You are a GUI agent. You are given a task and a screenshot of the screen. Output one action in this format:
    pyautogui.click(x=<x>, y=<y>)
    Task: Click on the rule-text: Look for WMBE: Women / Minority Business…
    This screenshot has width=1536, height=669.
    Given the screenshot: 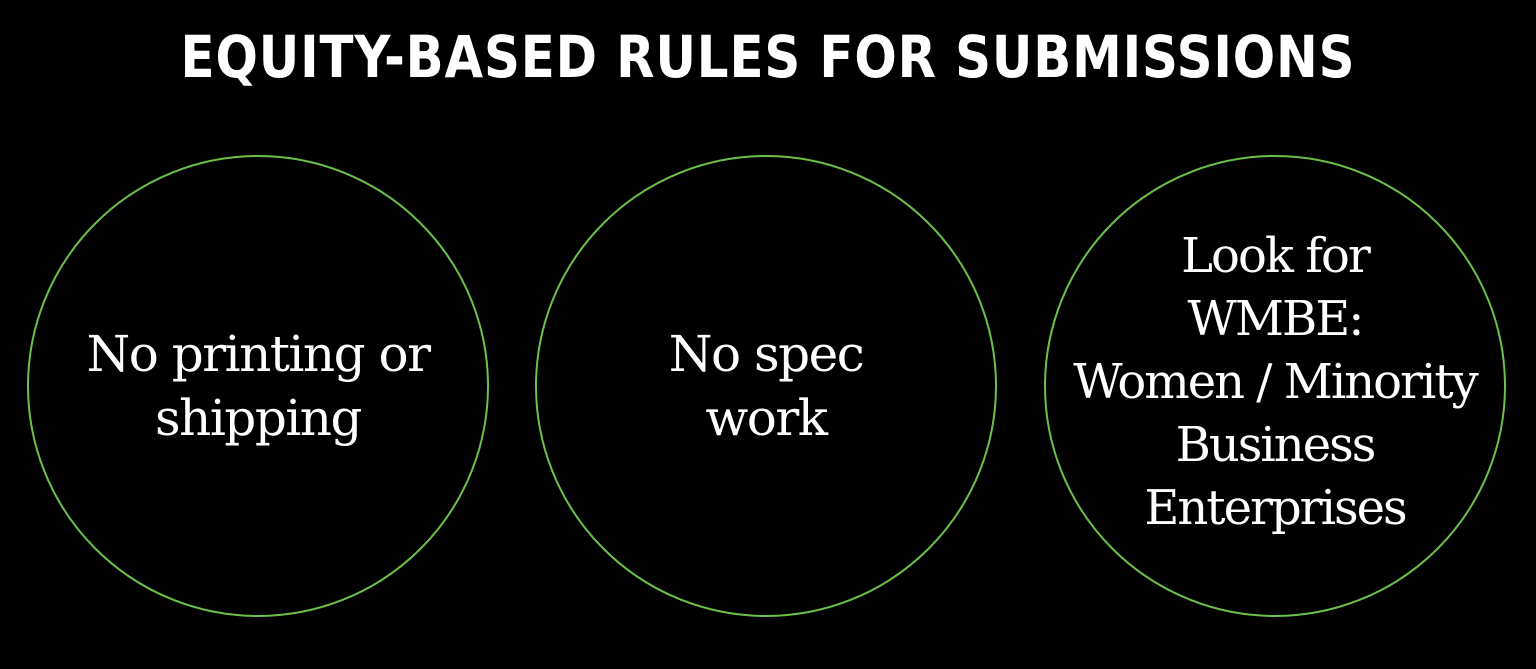 What is the action you would take?
    pyautogui.click(x=1276, y=381)
    